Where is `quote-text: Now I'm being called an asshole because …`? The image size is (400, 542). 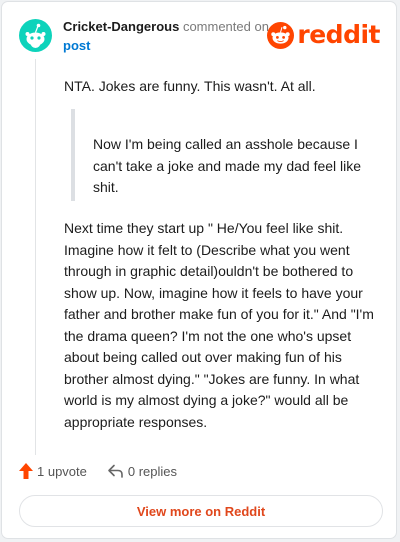
quote-text: Now I'm being called an asshole because … is located at coordinates (227, 165).